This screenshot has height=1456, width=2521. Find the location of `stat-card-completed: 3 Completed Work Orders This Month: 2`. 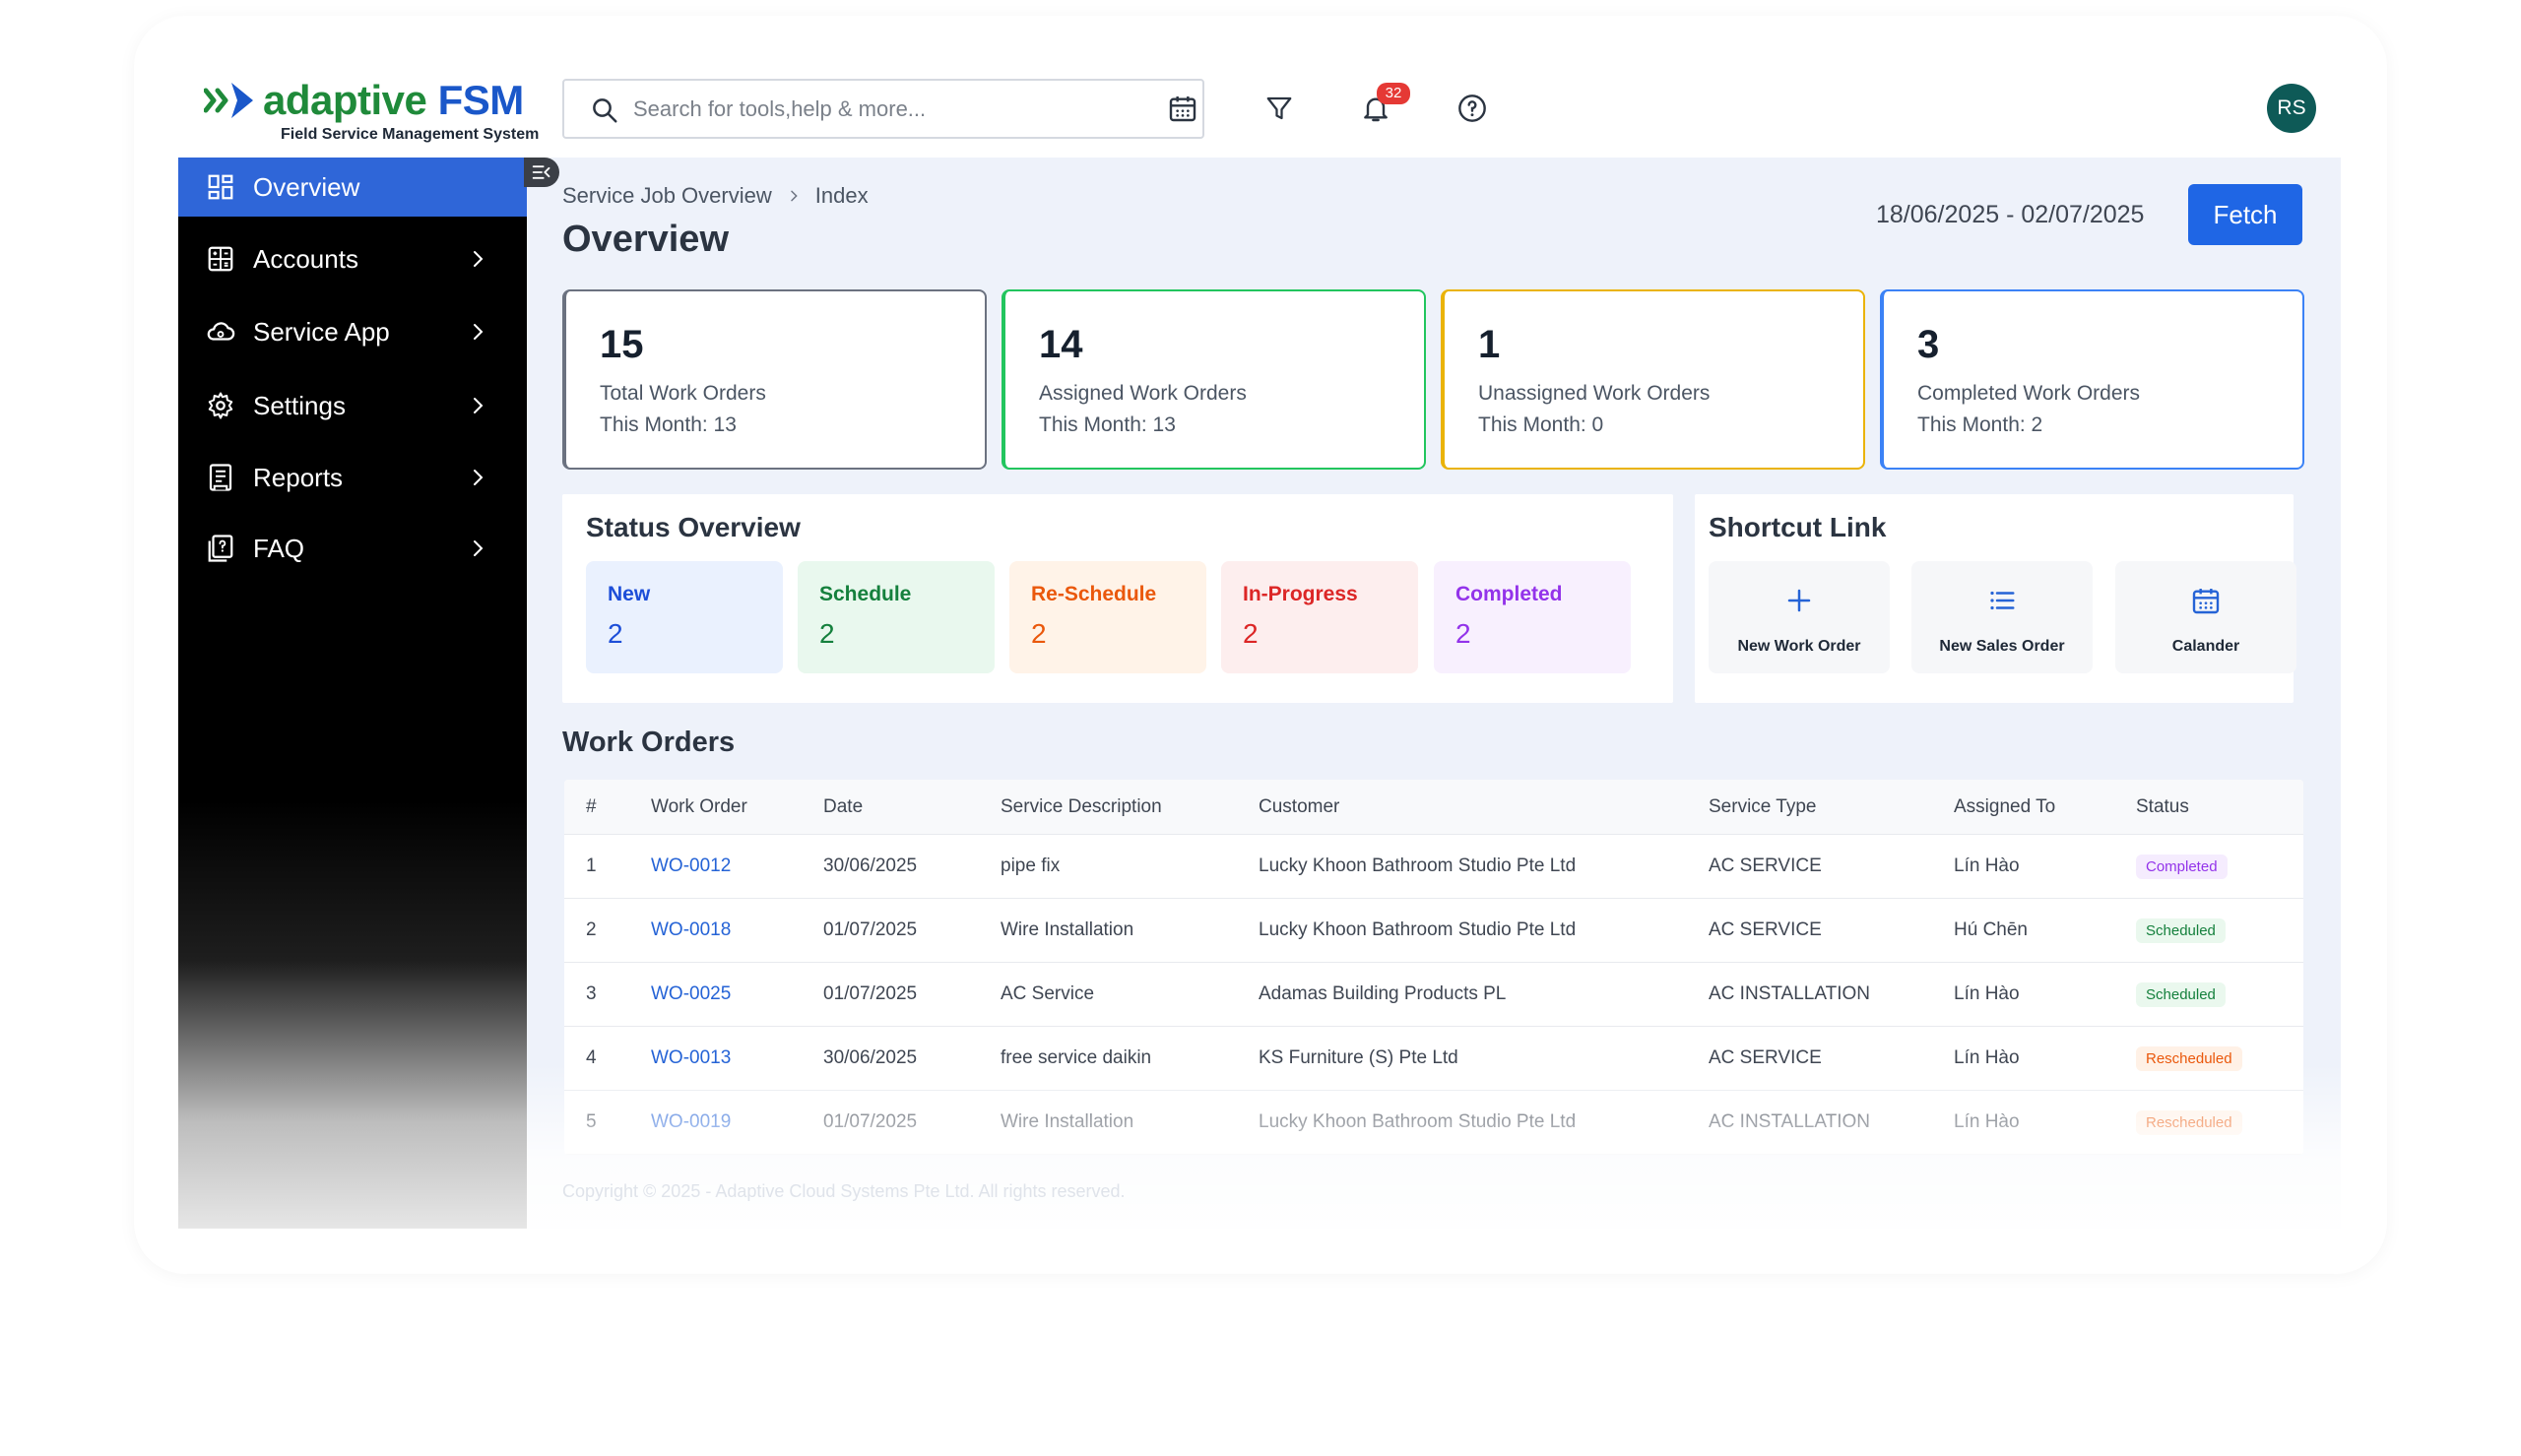

stat-card-completed: 3 Completed Work Orders This Month: 2 is located at coordinates (2092, 379).